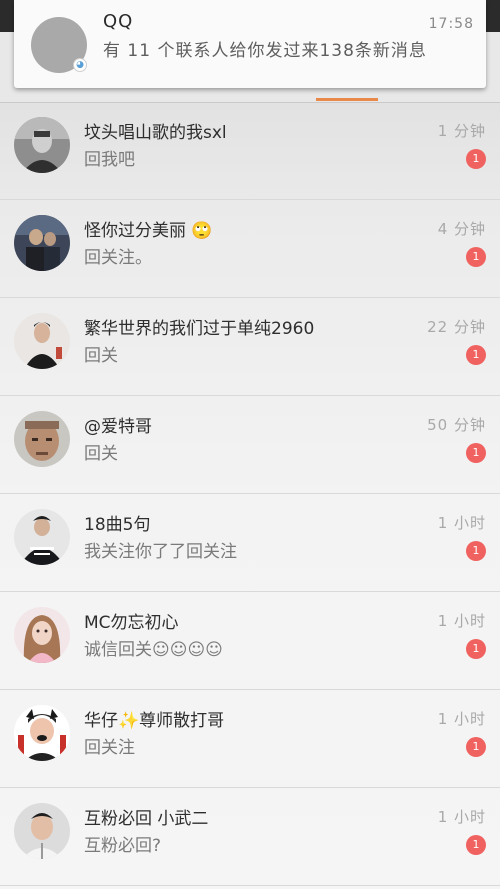 The width and height of the screenshot is (500, 889). Describe the element at coordinates (148, 231) in the screenshot. I see `contact-name: 怪你过分美丽 🙄` at that location.